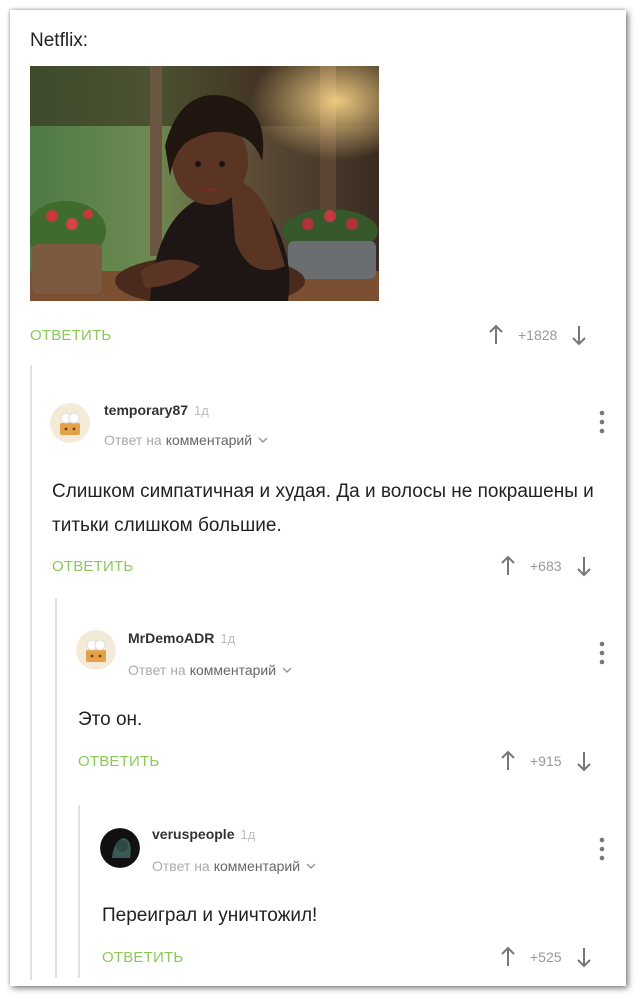 Image resolution: width=640 pixels, height=1000 pixels. I want to click on comment-votes: +915, so click(546, 761).